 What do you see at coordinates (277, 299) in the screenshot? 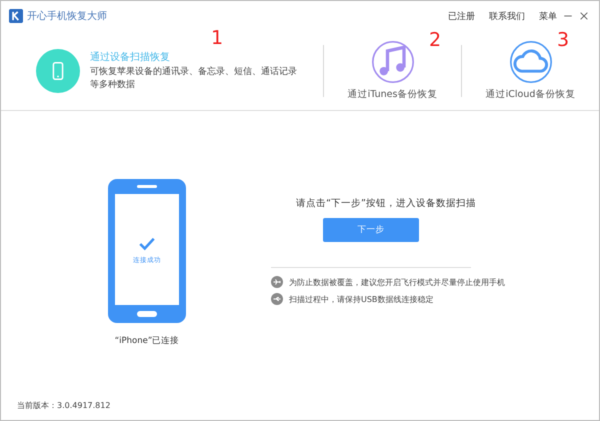
I see `usb-icon` at bounding box center [277, 299].